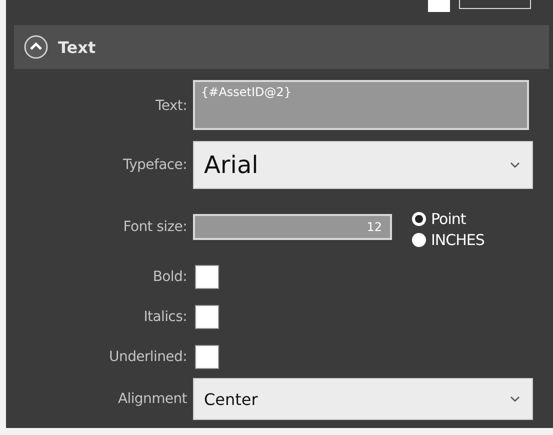 This screenshot has width=553, height=435. I want to click on field-label: Typeface:, so click(155, 165).